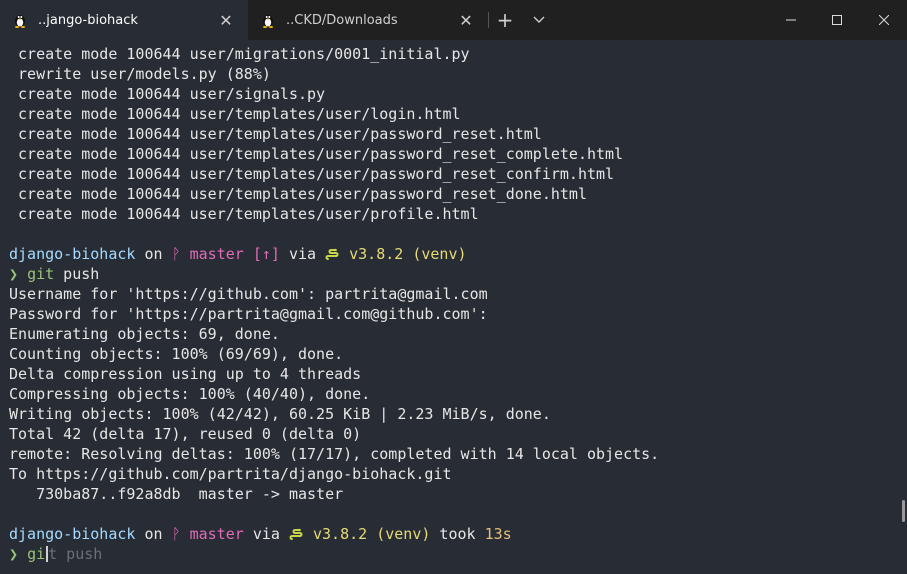 This screenshot has width=907, height=574. I want to click on close-window-button, so click(883, 20).